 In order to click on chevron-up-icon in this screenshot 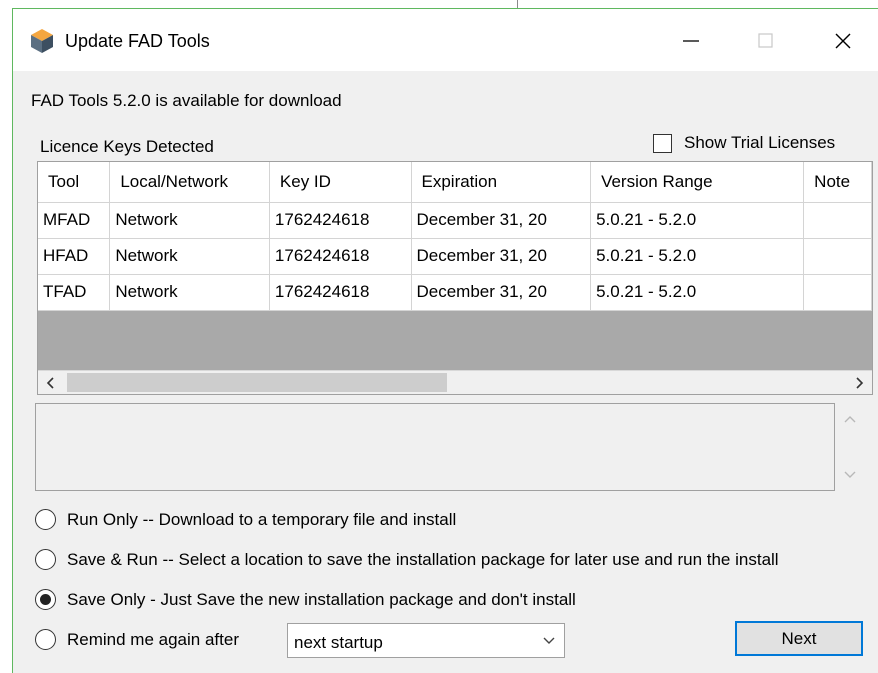, I will do `click(850, 419)`.